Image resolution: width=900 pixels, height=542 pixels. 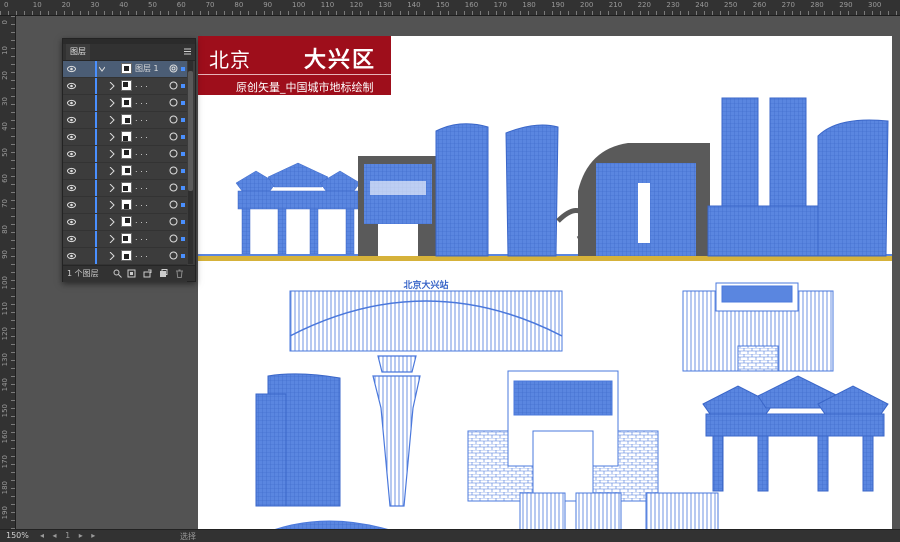 I want to click on status-info: 选择, so click(x=188, y=536).